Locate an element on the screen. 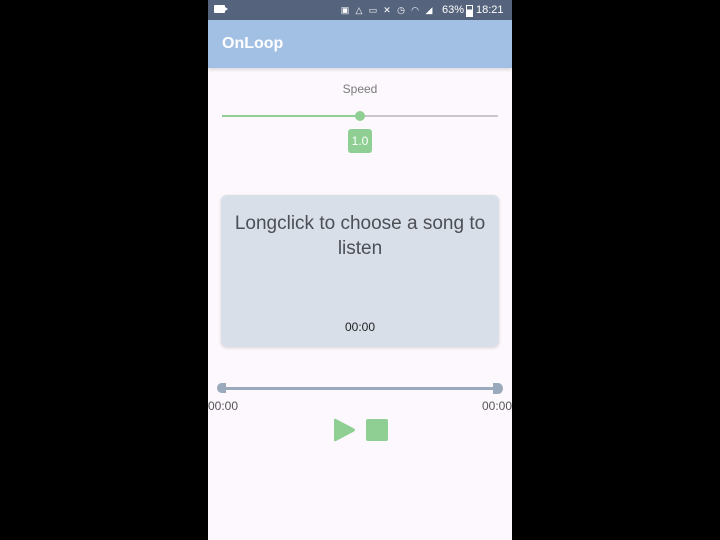  video-icon is located at coordinates (221, 9).